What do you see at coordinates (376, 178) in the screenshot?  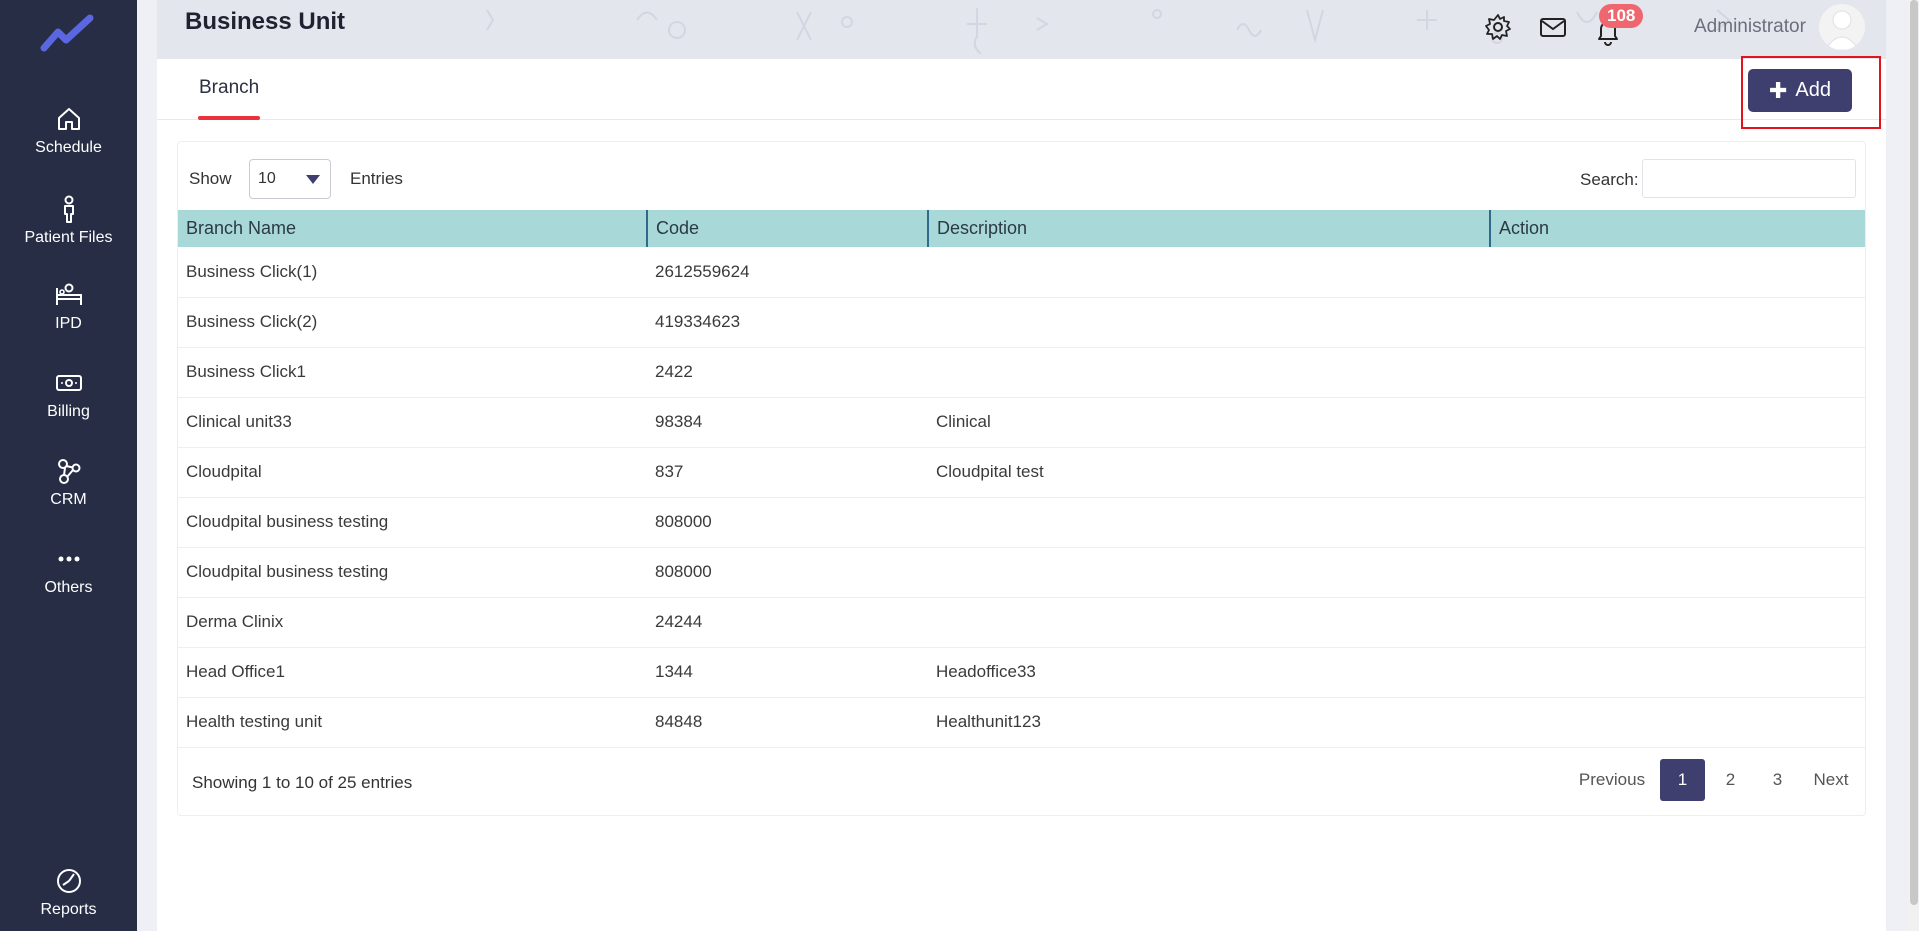 I see `entries-label: Entries` at bounding box center [376, 178].